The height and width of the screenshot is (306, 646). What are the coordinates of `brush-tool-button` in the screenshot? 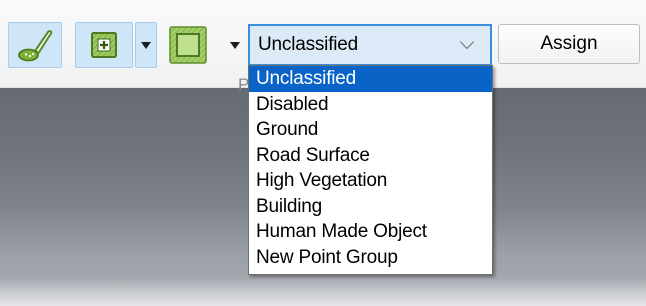 It's located at (35, 45).